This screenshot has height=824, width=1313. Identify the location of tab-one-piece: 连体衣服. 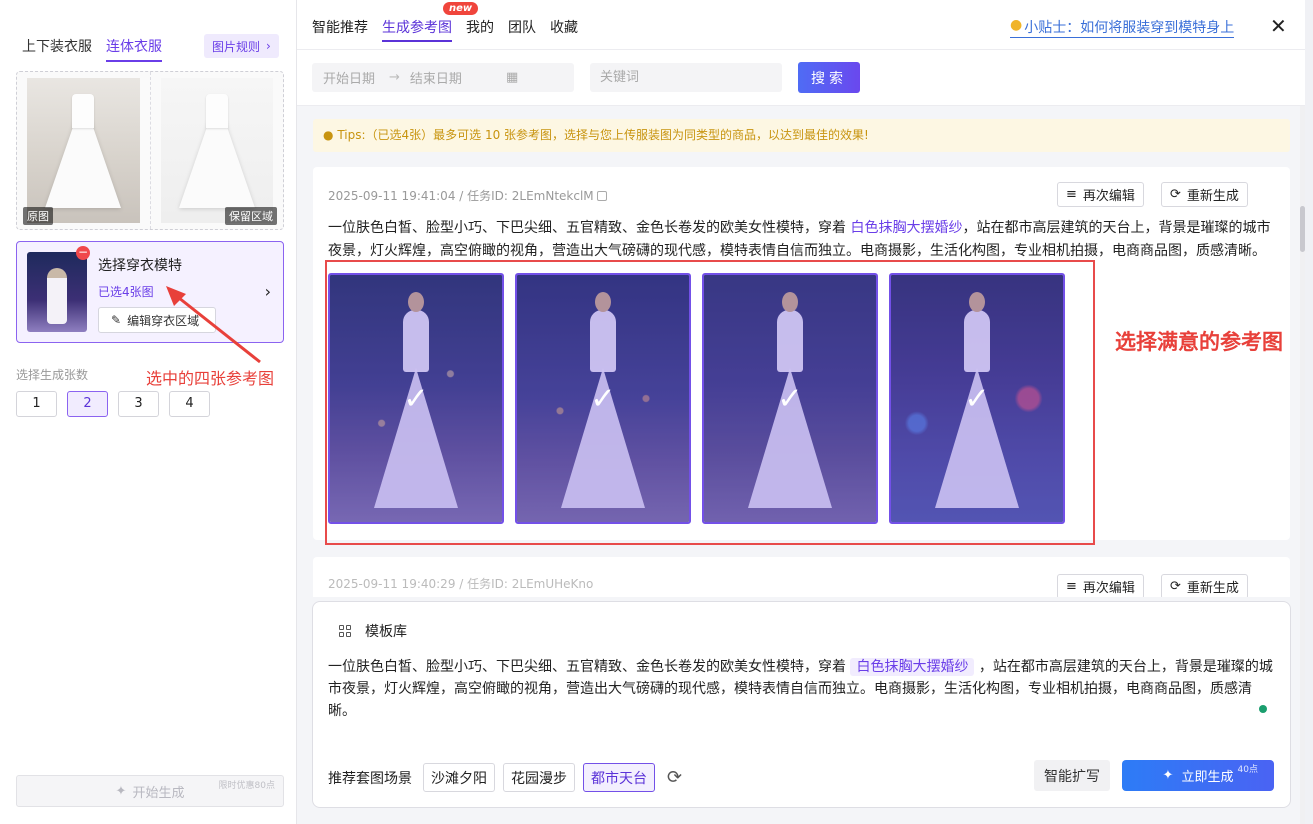
(134, 49).